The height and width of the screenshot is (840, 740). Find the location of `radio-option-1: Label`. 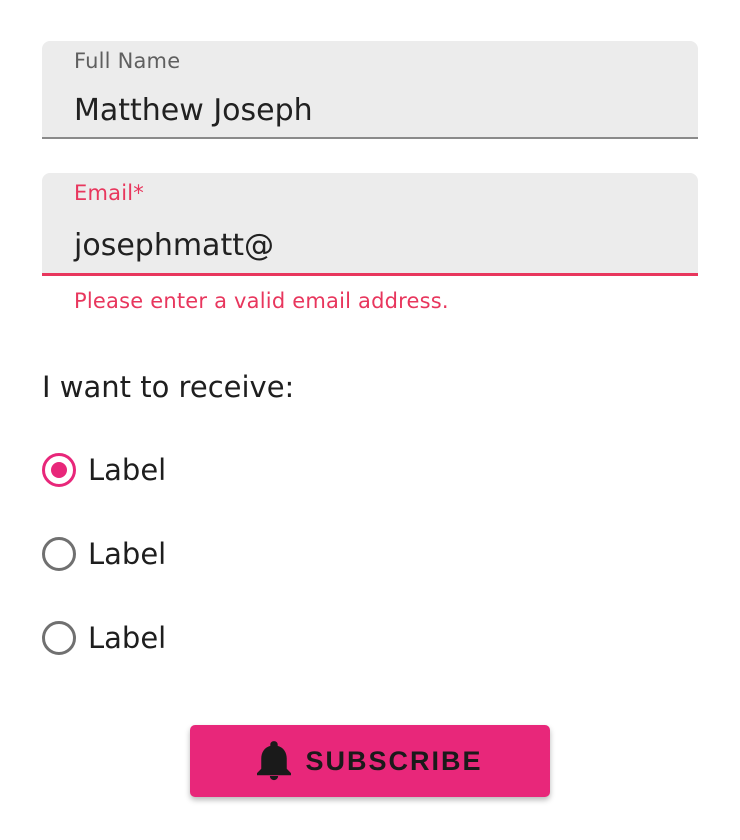

radio-option-1: Label is located at coordinates (104, 470).